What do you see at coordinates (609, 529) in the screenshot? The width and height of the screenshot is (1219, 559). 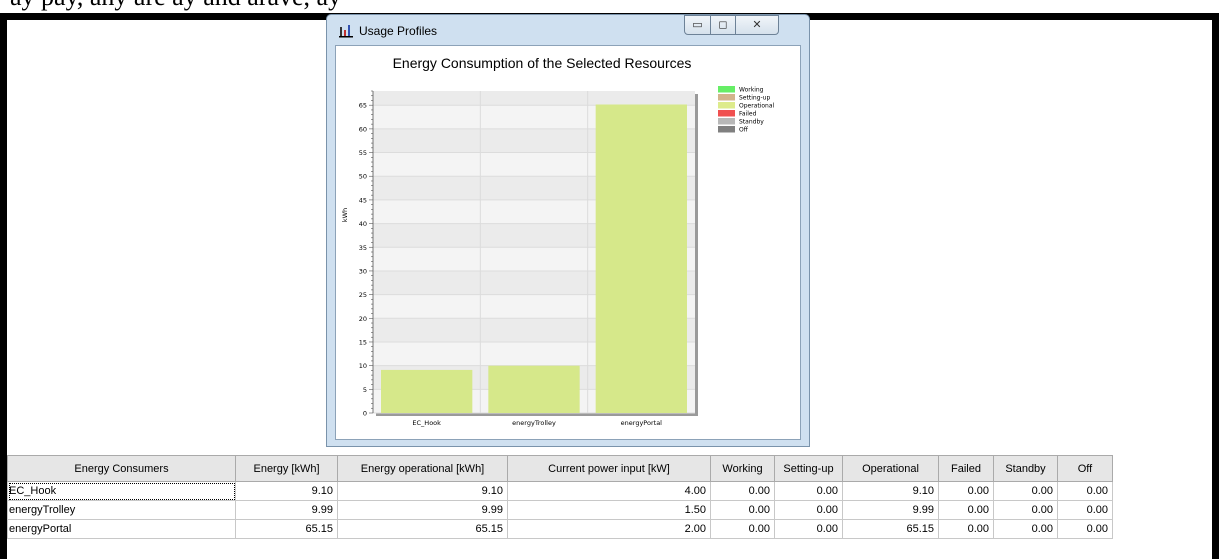 I see `value-cell: 2.00` at bounding box center [609, 529].